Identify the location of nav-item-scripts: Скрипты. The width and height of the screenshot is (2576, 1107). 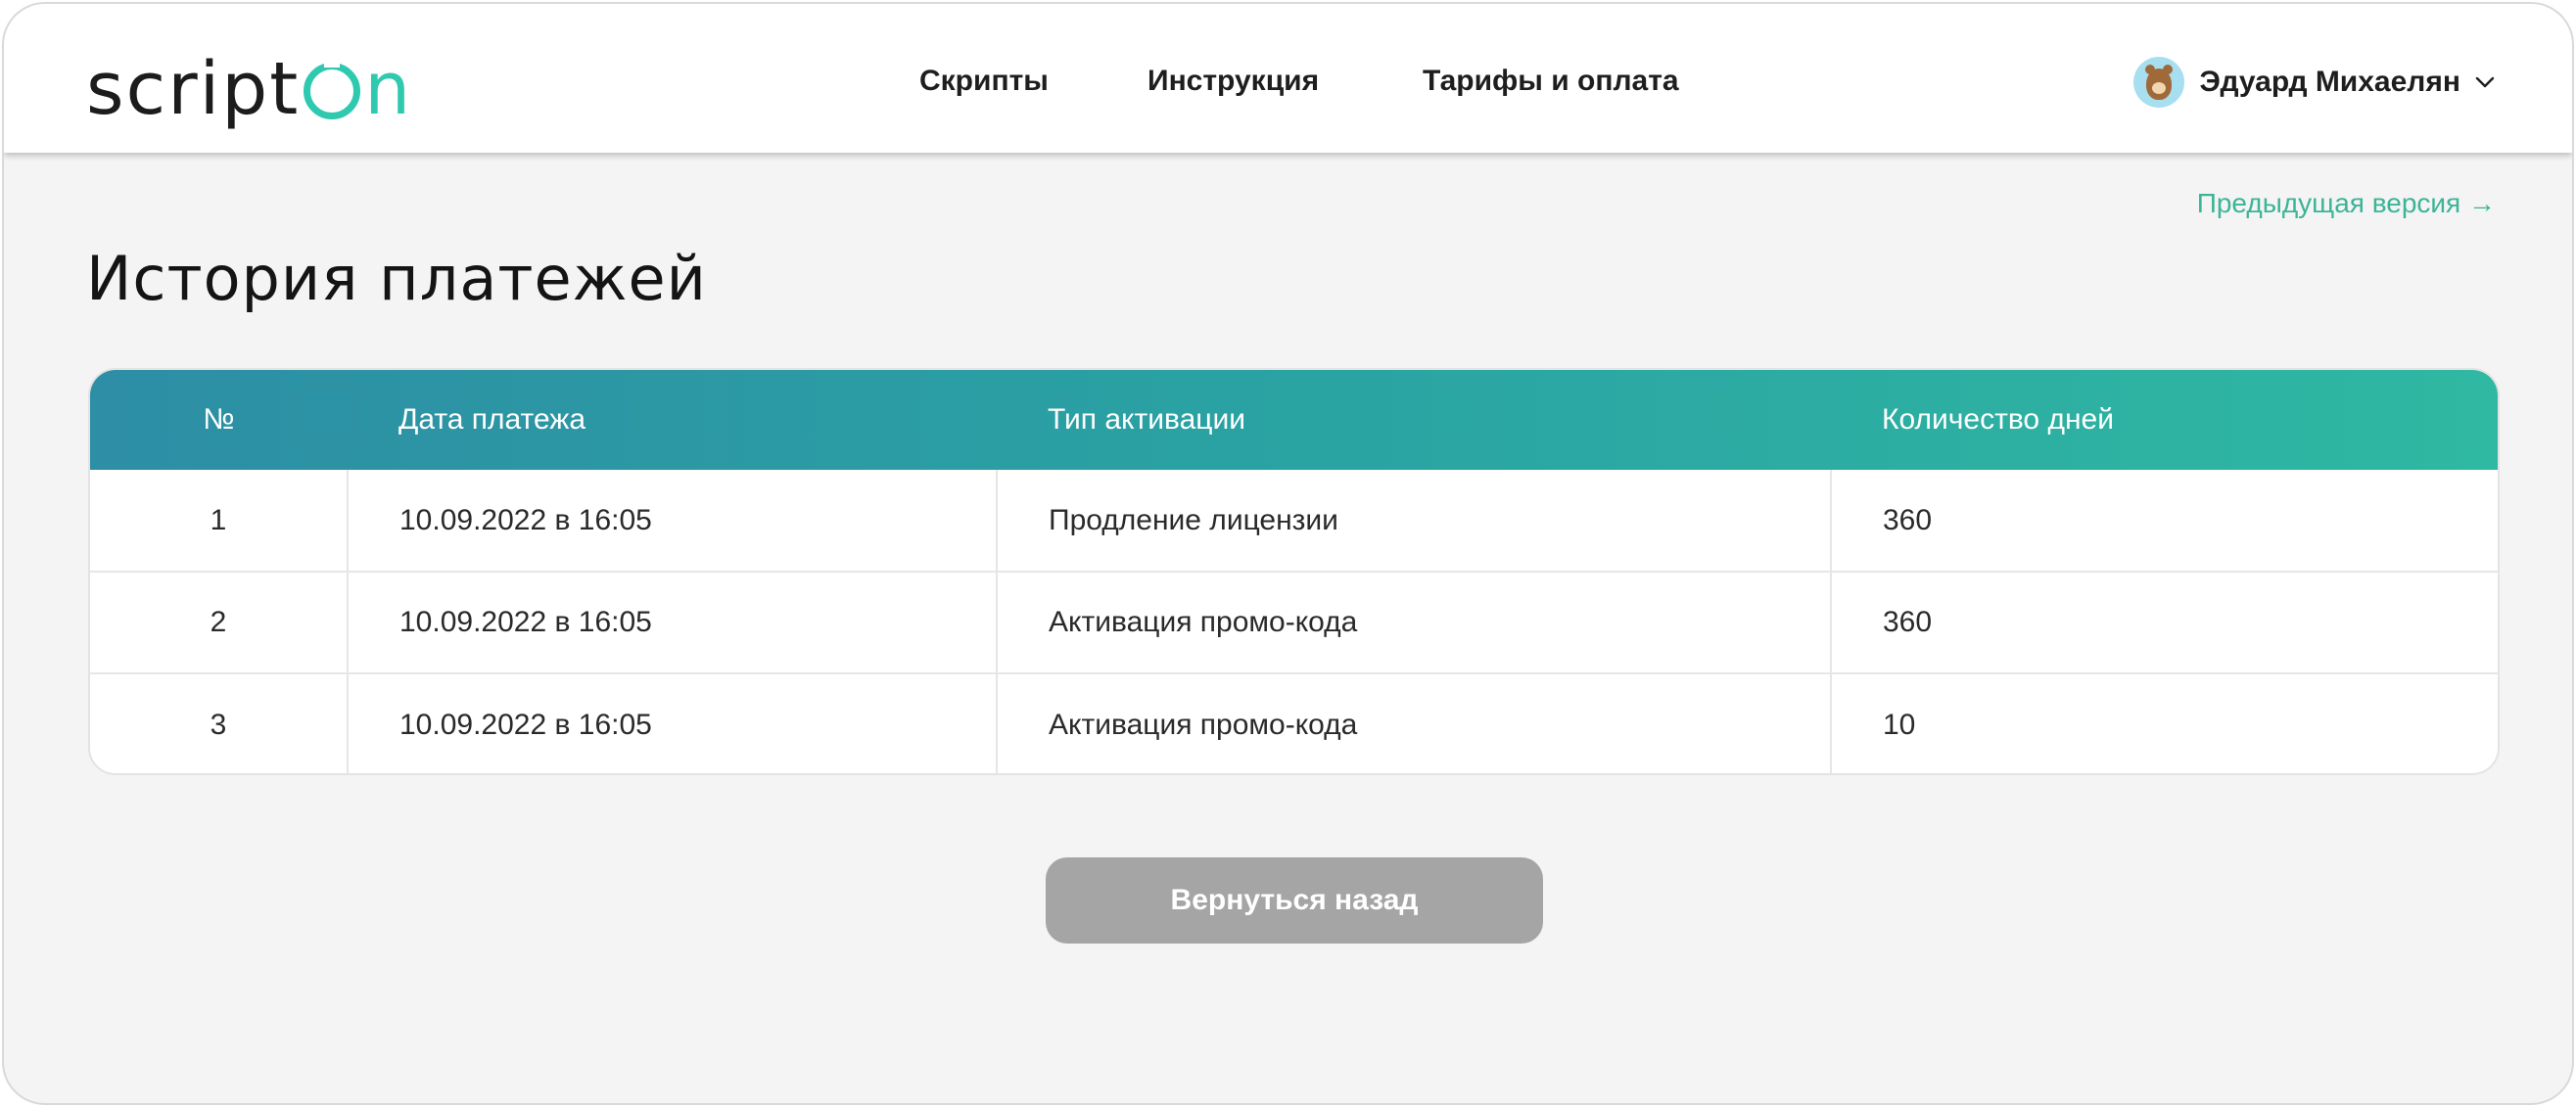
(984, 81).